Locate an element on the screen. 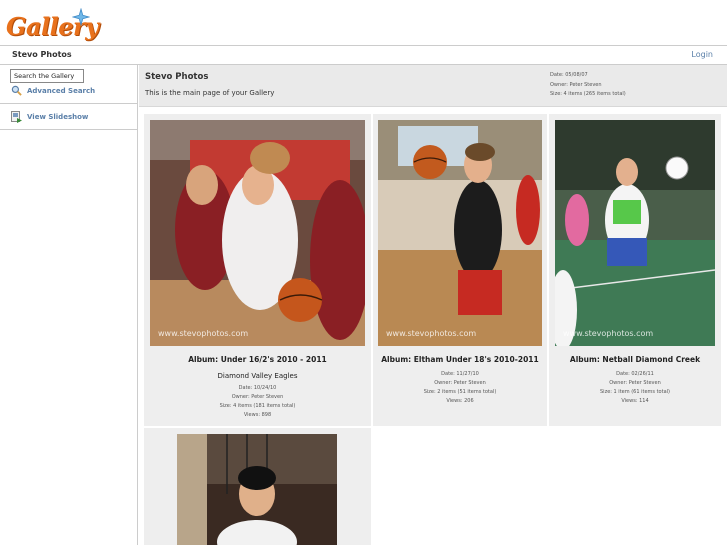  search-input is located at coordinates (47, 76).